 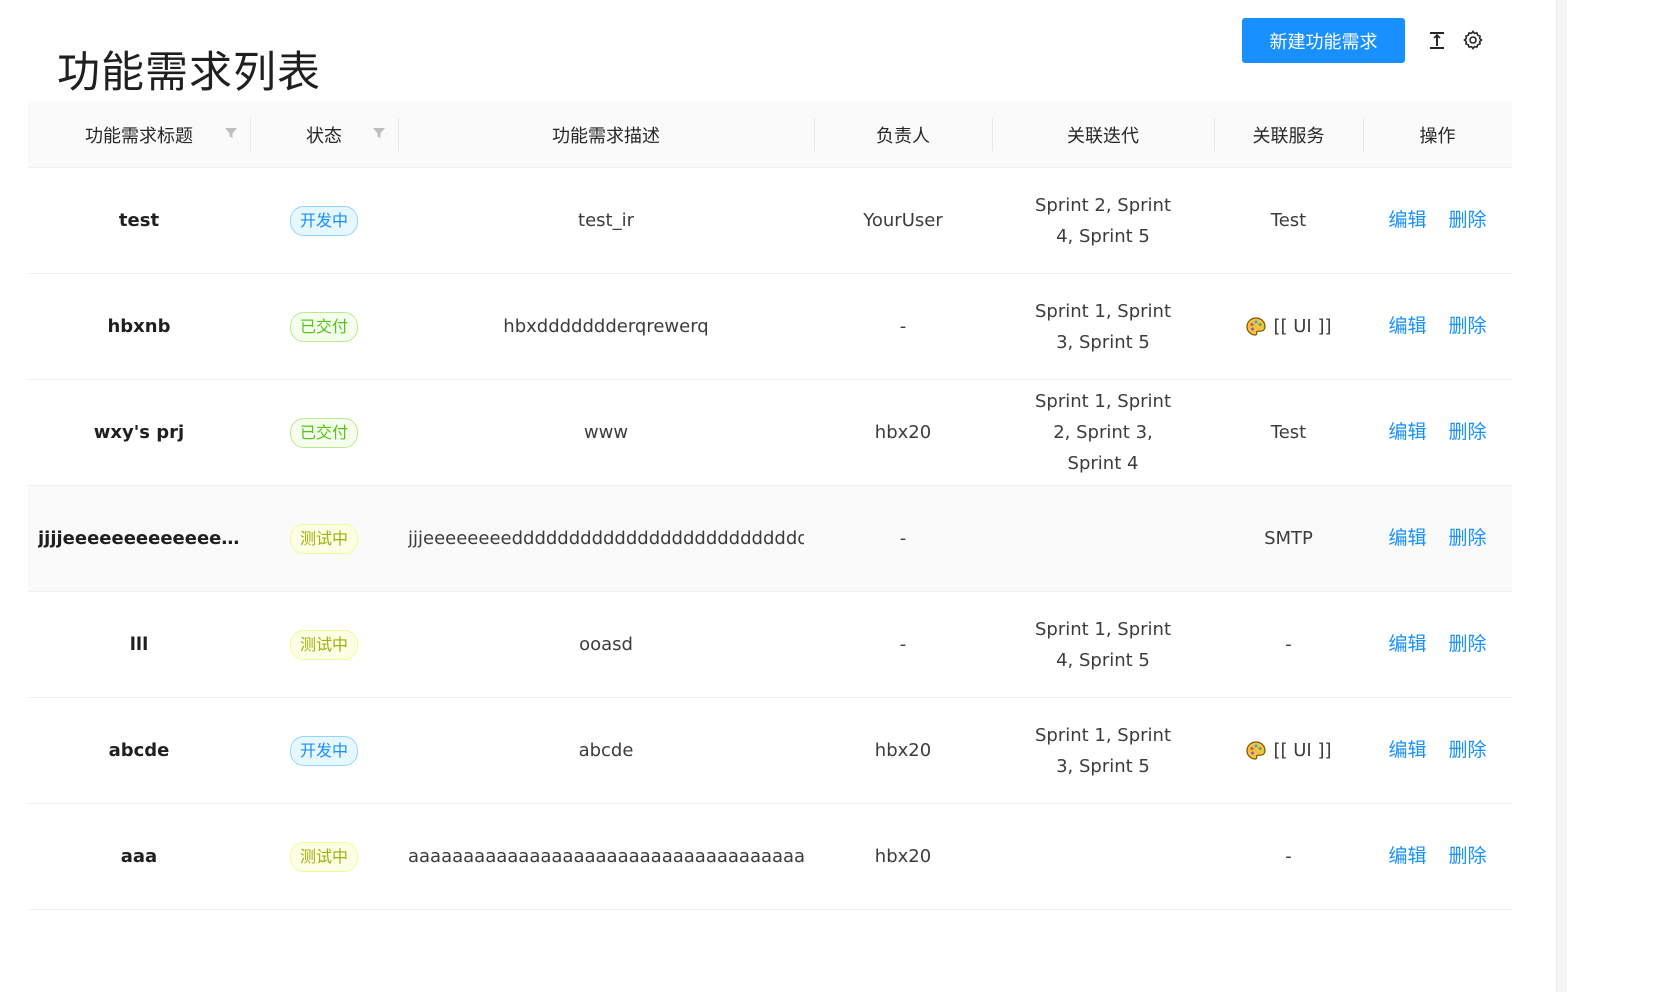 I want to click on title-cell: abcde, so click(x=139, y=750).